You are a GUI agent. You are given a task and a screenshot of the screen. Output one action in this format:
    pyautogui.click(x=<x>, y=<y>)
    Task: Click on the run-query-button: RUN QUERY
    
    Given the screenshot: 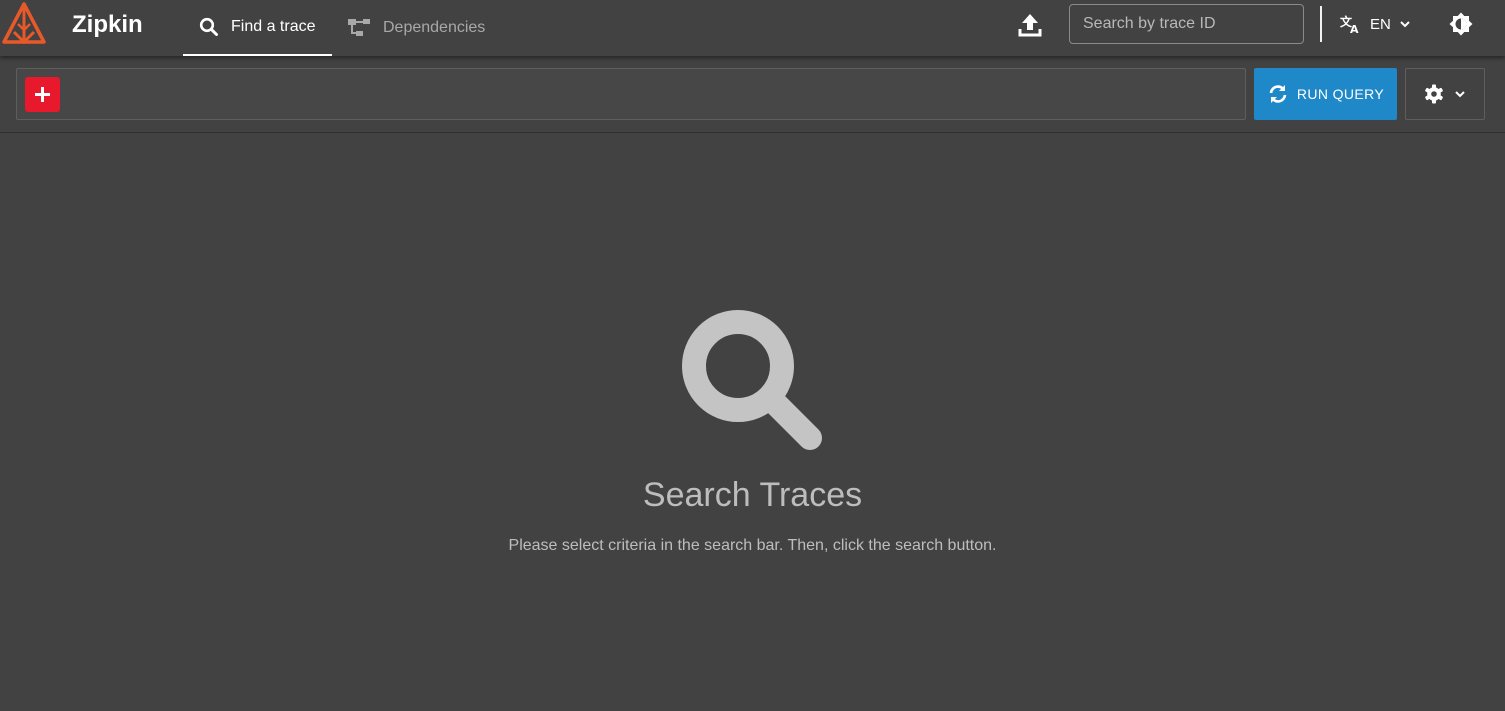 What is the action you would take?
    pyautogui.click(x=1325, y=94)
    